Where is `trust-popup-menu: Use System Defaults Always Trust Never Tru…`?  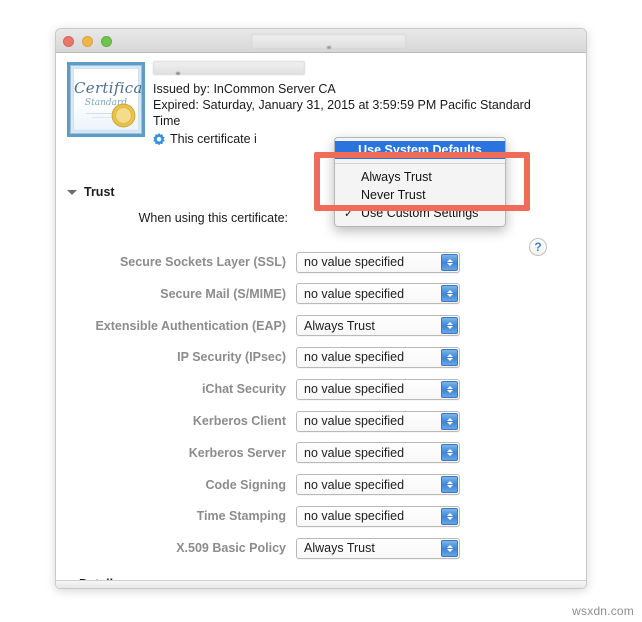 trust-popup-menu: Use System Defaults Always Trust Never Tru… is located at coordinates (420, 182).